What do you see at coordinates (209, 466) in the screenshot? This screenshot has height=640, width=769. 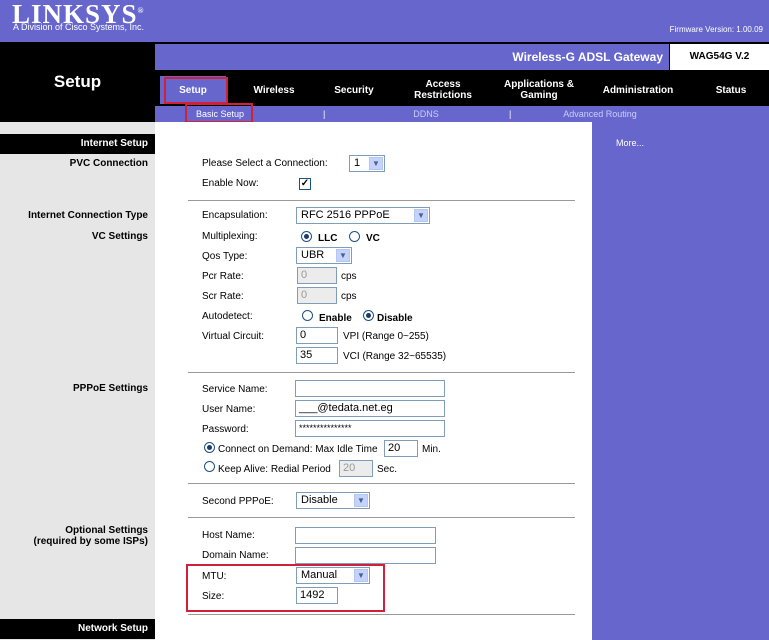 I see `keep-alive-radio` at bounding box center [209, 466].